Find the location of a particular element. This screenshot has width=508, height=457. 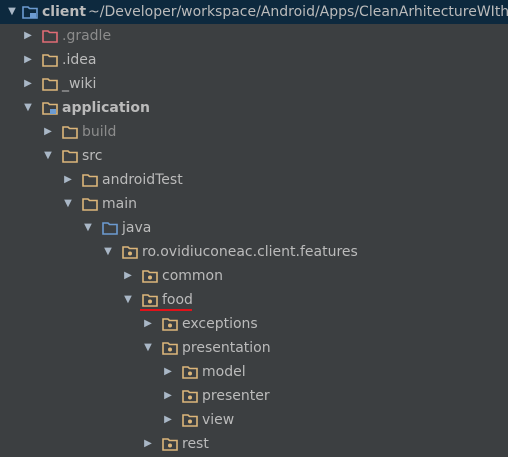

tree-row-presentation: ▼ presentation is located at coordinates (254, 348).